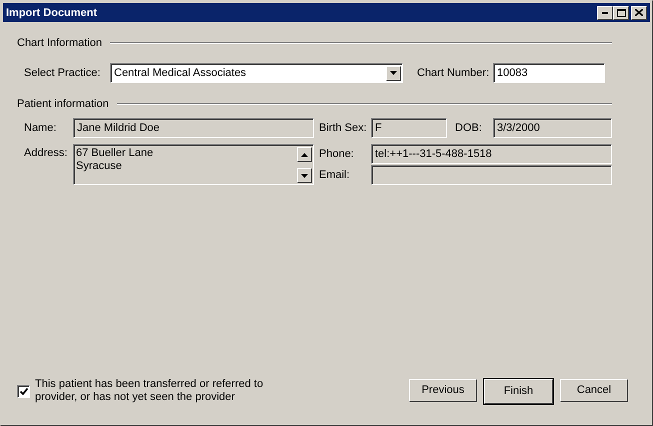 The width and height of the screenshot is (653, 426). What do you see at coordinates (63, 104) in the screenshot?
I see `section-heading: Patient information` at bounding box center [63, 104].